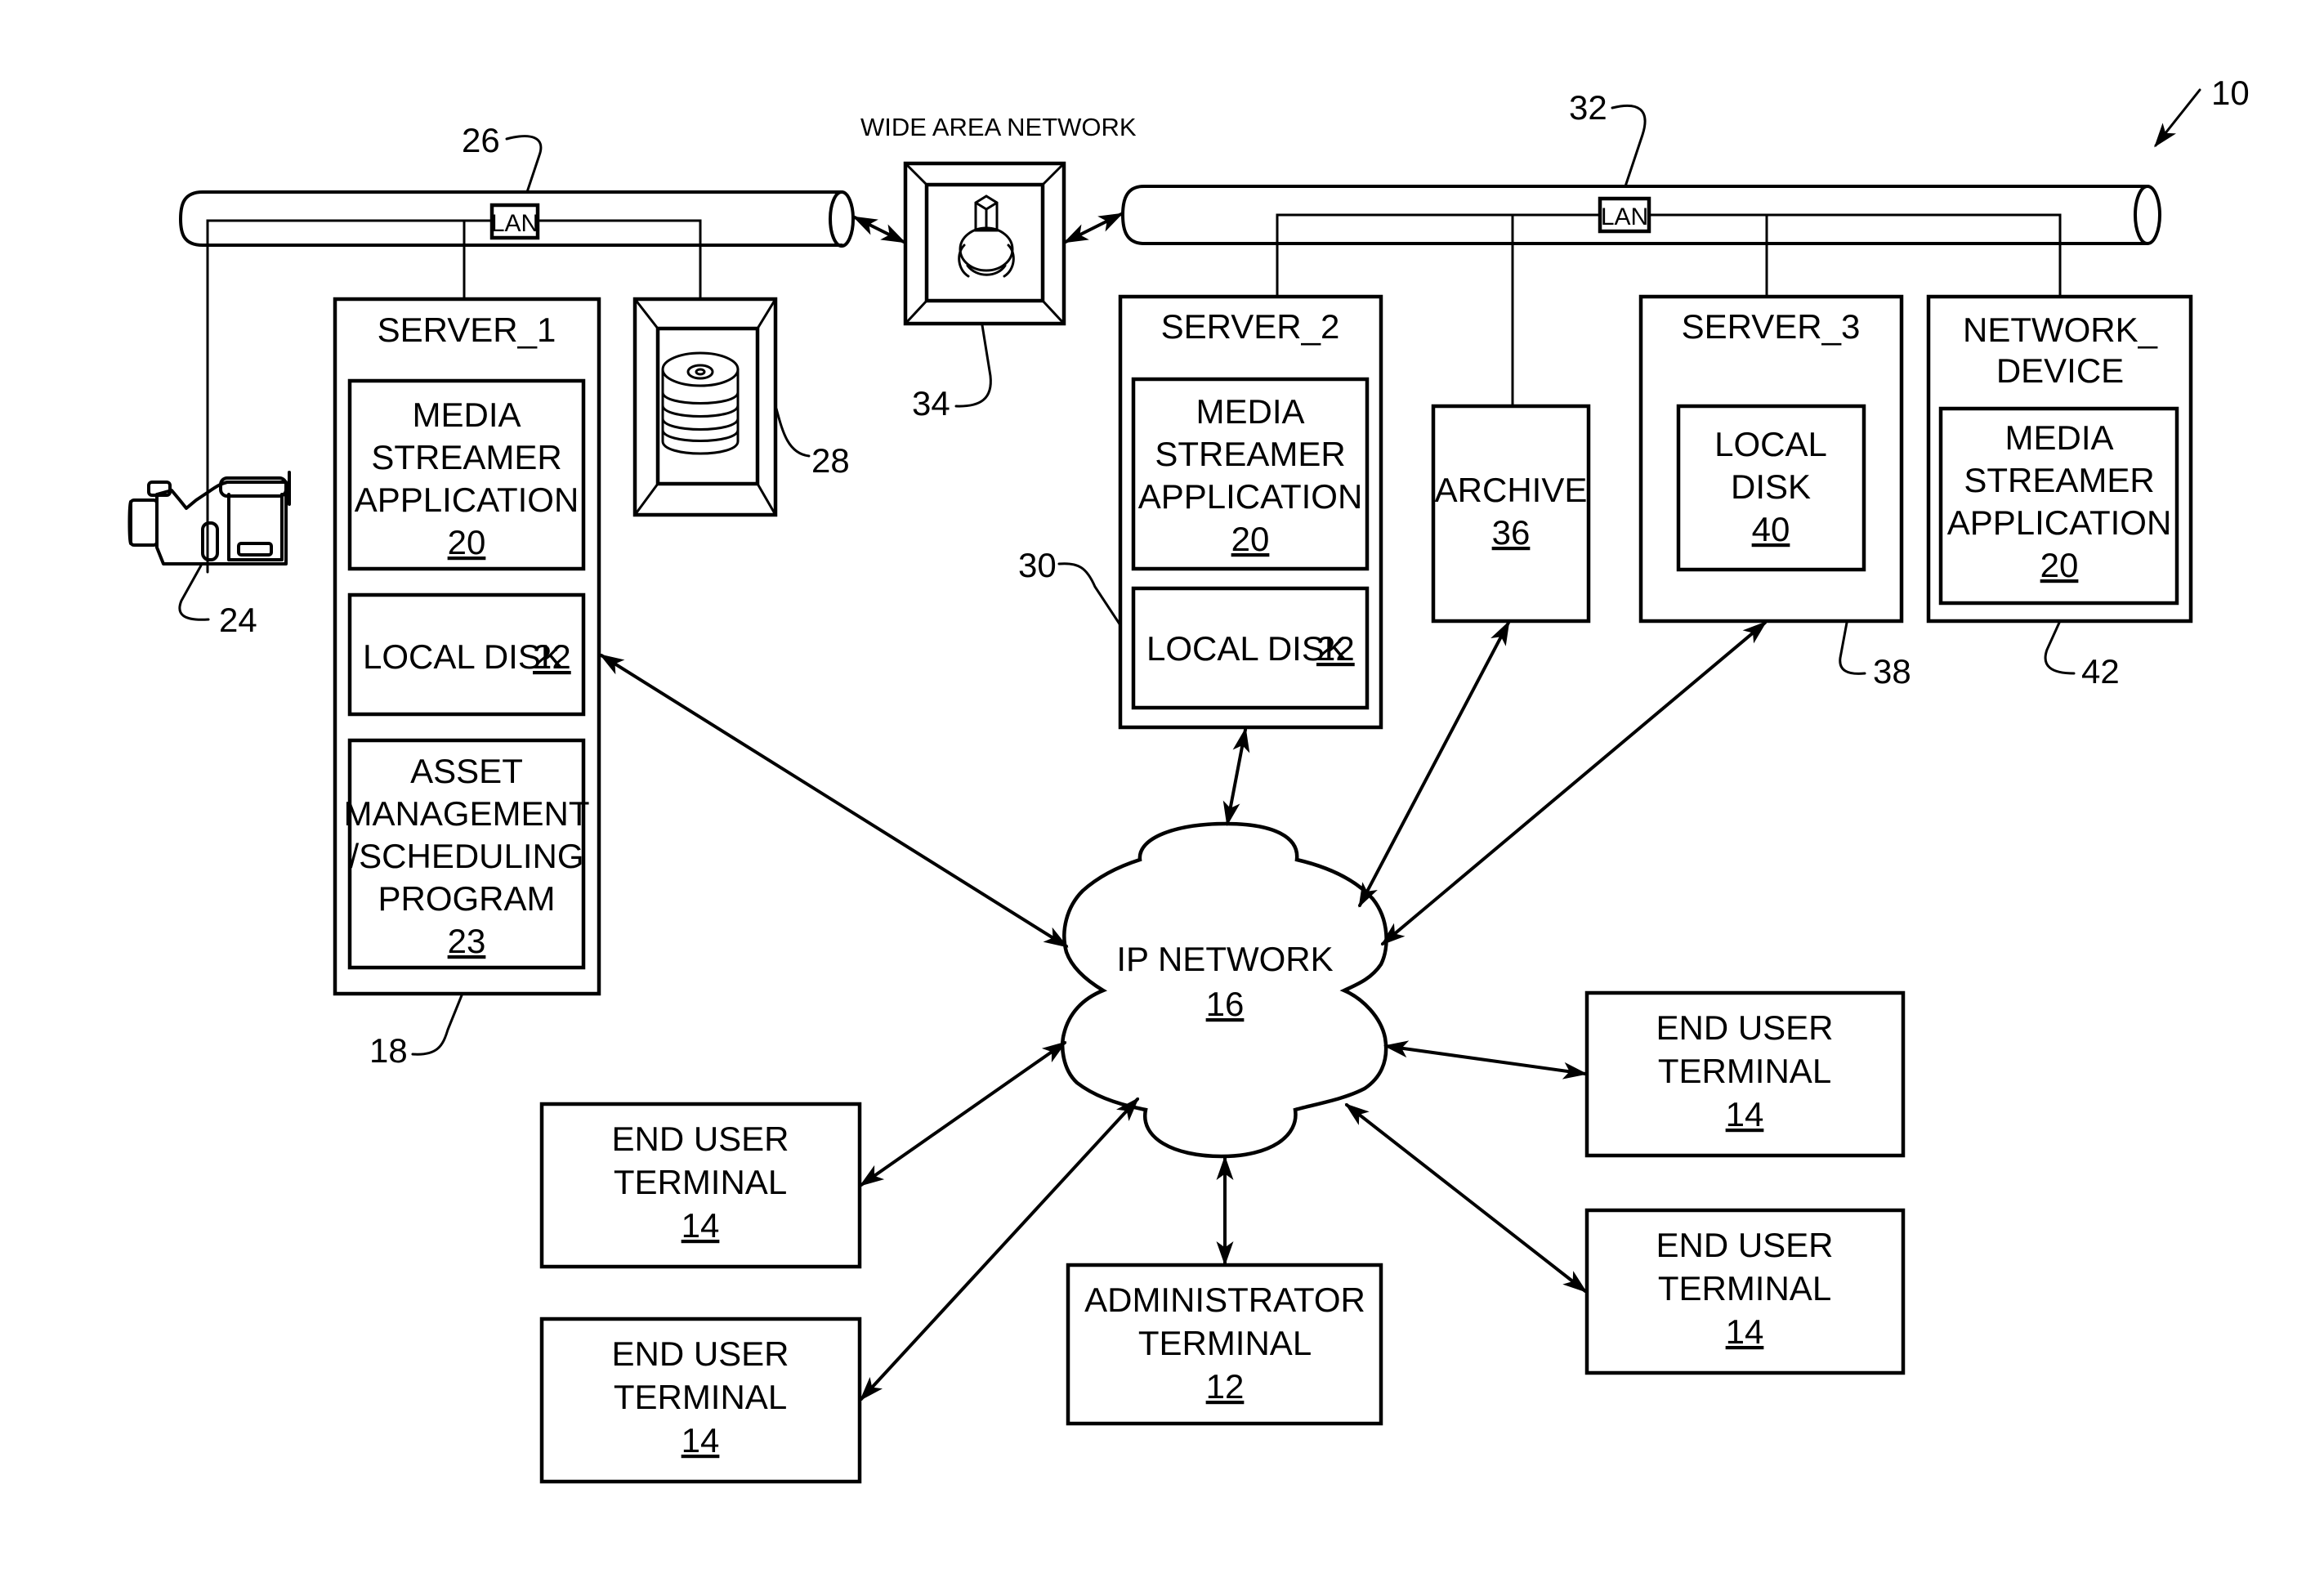 The image size is (2324, 1578). I want to click on lan-left-to-wan-arrow, so click(879, 230).